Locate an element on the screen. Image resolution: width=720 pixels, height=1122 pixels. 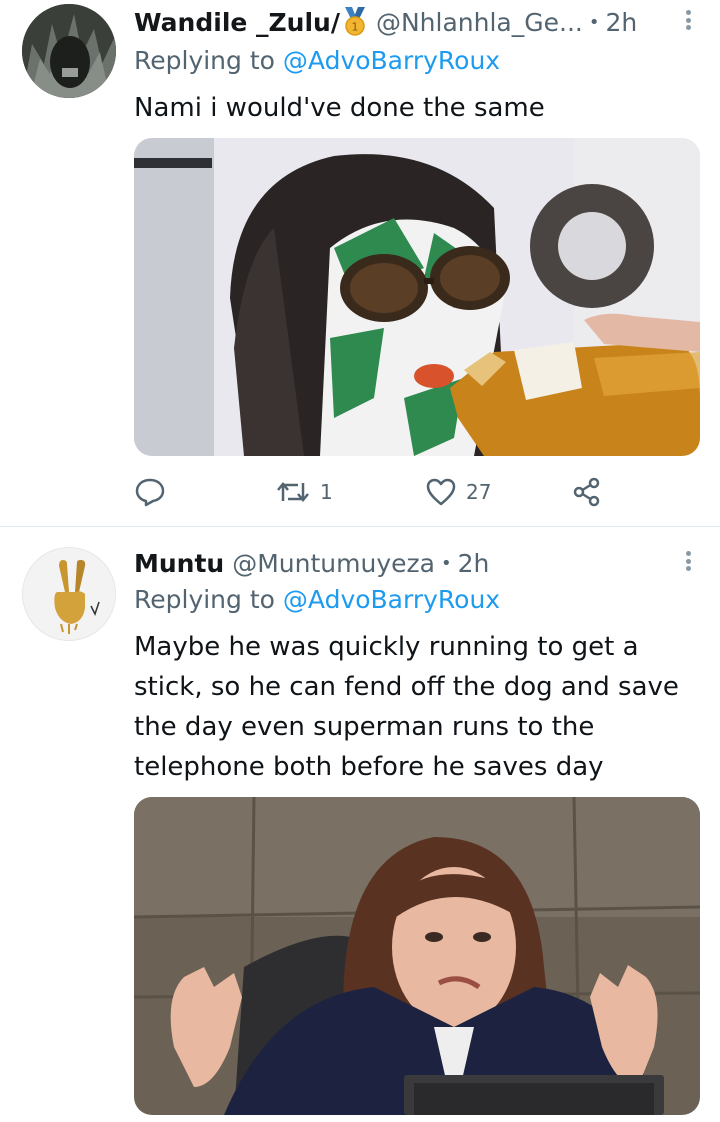
share-icon is located at coordinates (586, 492).